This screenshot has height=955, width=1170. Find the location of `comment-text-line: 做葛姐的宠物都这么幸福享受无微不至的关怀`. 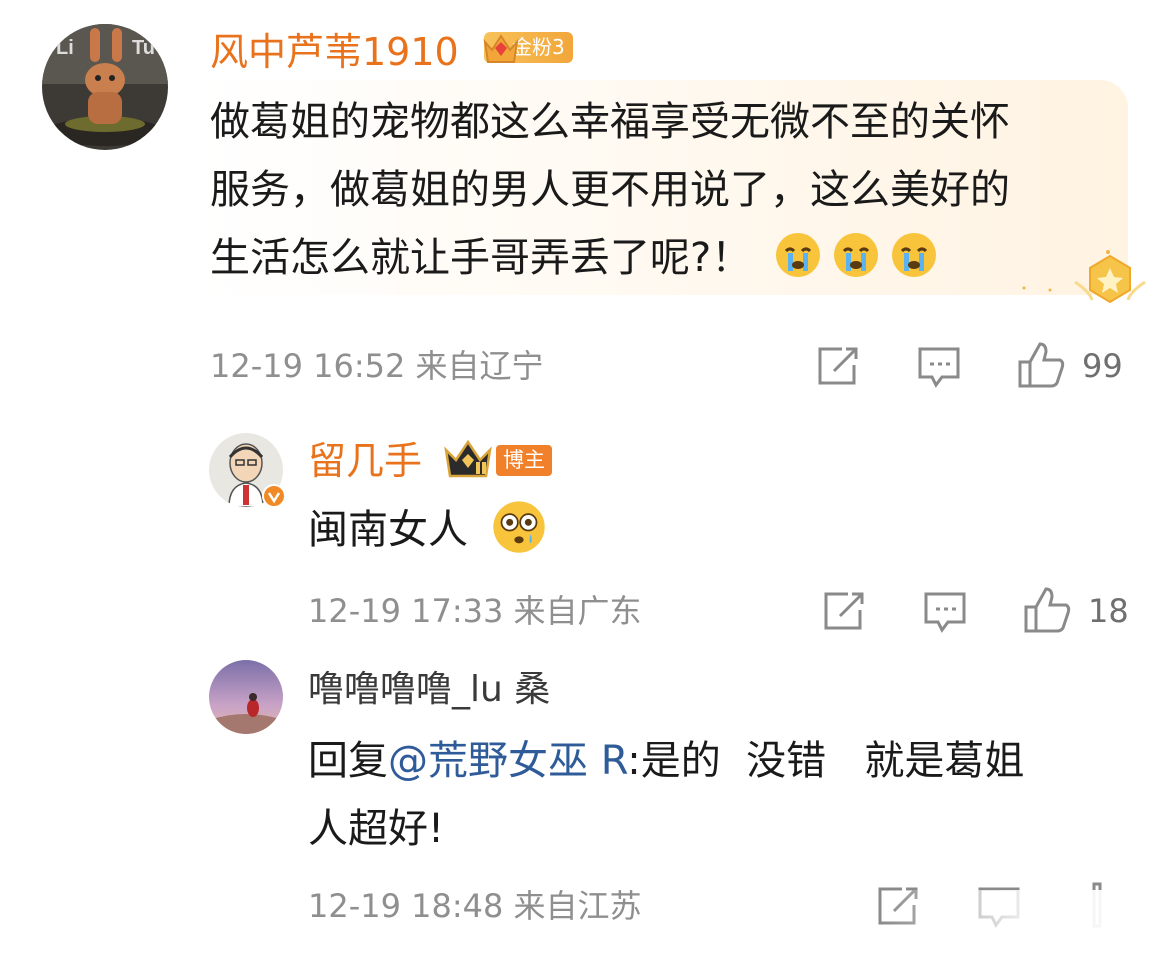

comment-text-line: 做葛姐的宠物都这么幸福享受无微不至的关怀 is located at coordinates (610, 122).